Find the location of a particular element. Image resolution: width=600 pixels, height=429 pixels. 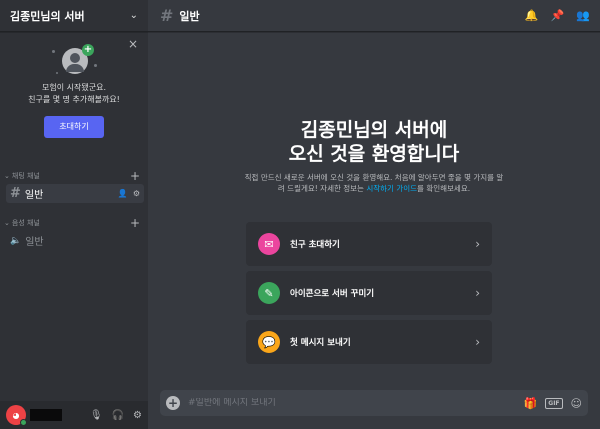

invite-text: 모험이 시작됐군요. 친구를 몇 명 추가해볼까요! is located at coordinates (74, 94).